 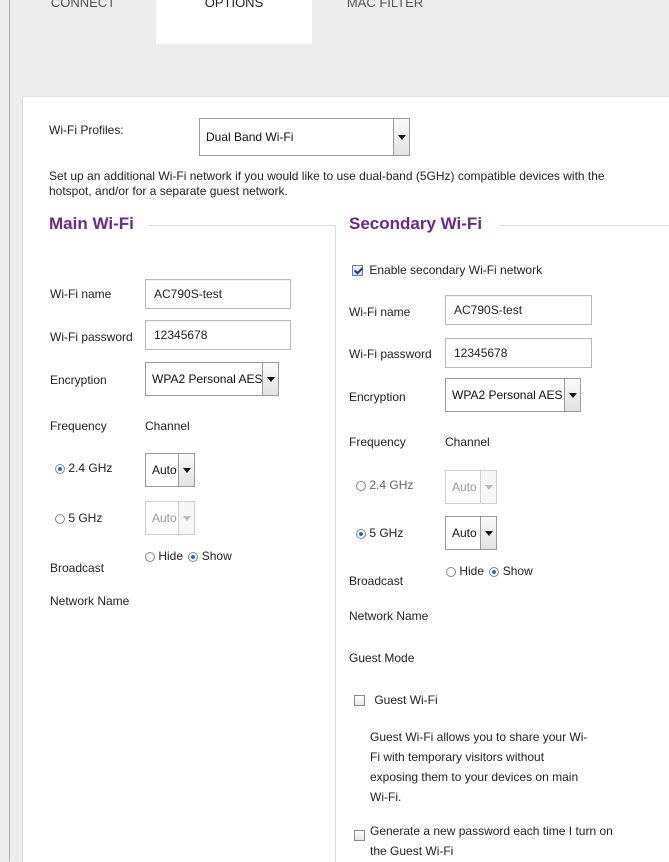 What do you see at coordinates (91, 337) in the screenshot?
I see `main-wifi-password-label: Wi-Fi password` at bounding box center [91, 337].